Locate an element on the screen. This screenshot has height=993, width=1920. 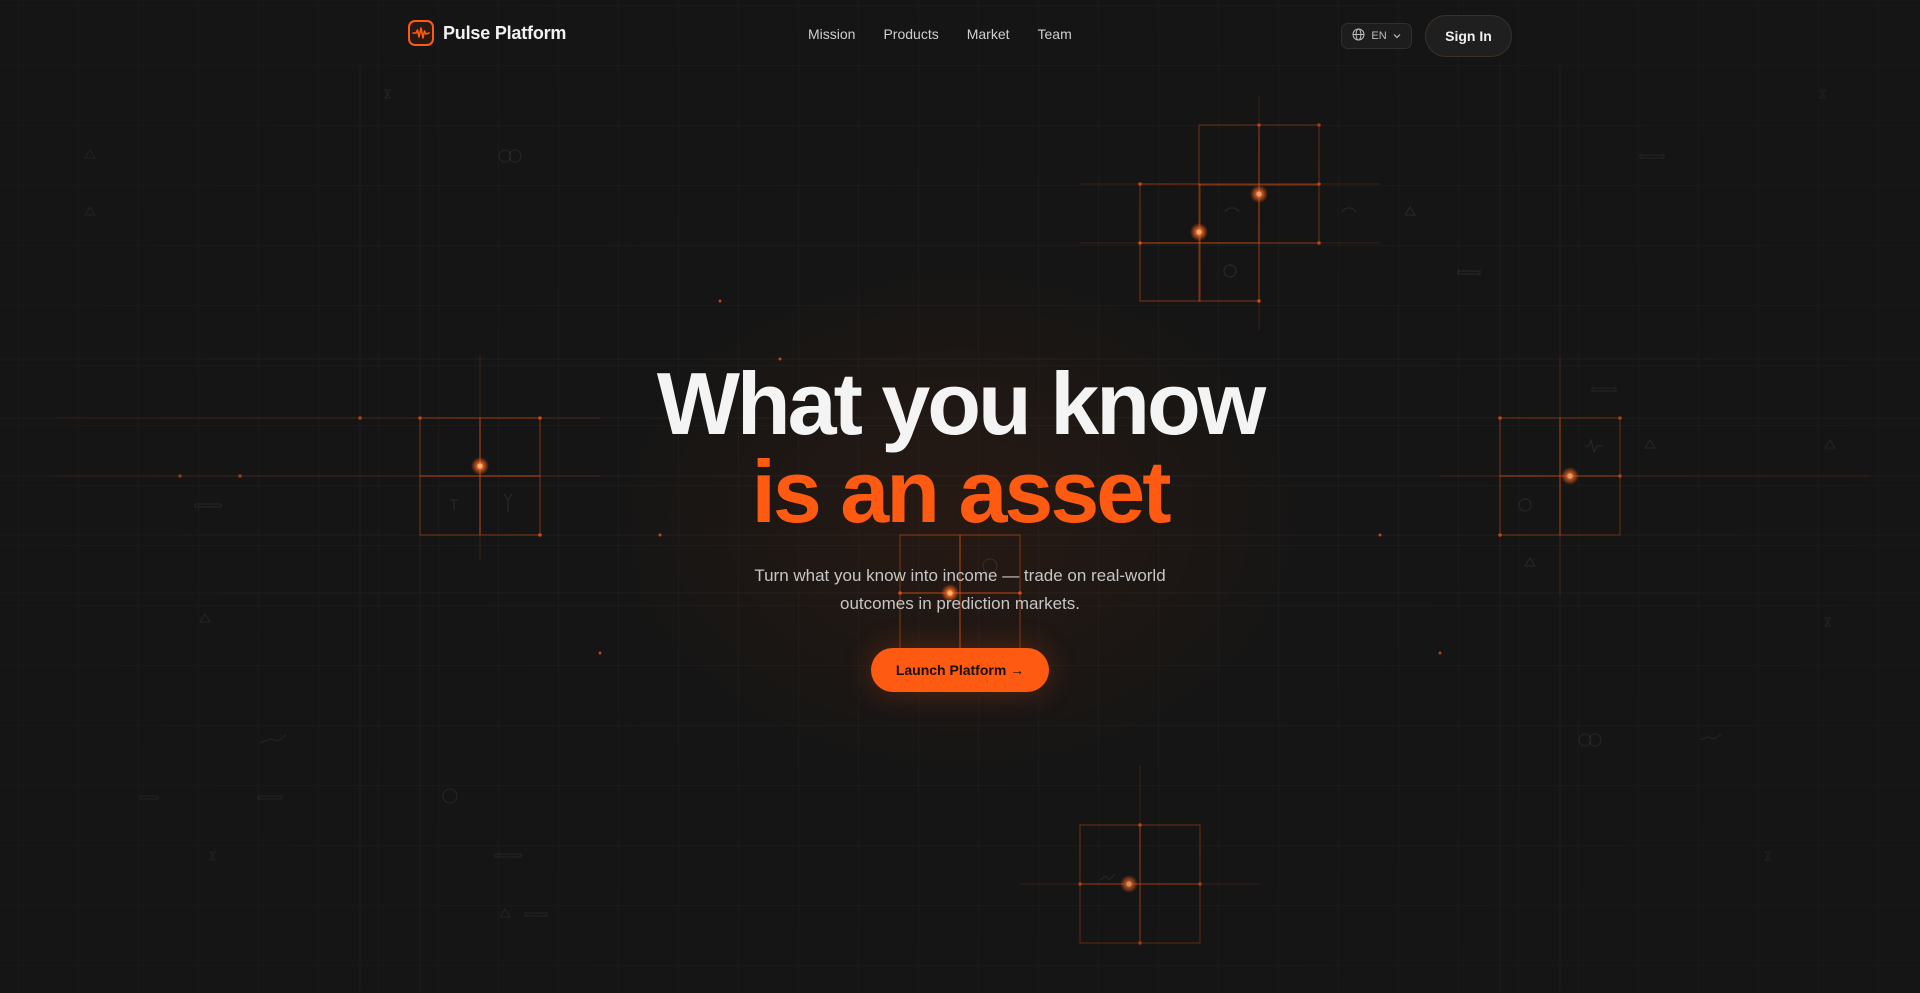
brand-home-link: Pulse Platform is located at coordinates (487, 33).